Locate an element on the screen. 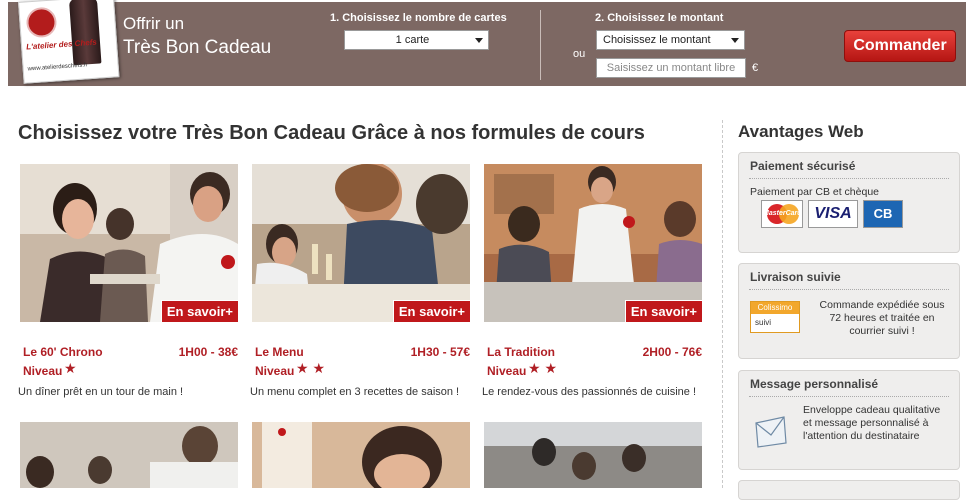 This screenshot has width=967, height=500. amount-select: Choisissez le montant is located at coordinates (670, 40).